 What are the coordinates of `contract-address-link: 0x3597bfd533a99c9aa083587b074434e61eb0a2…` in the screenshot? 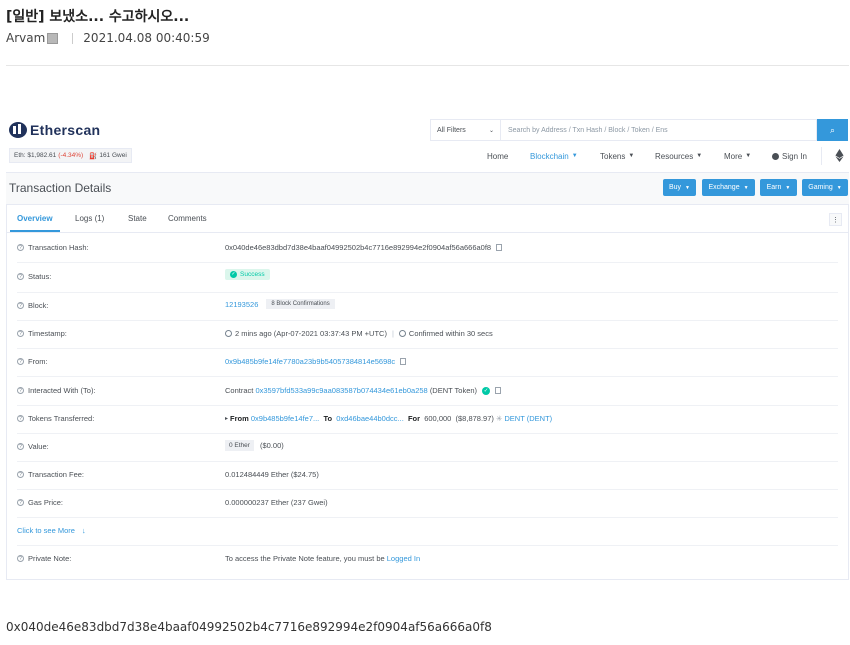 It's located at (341, 390).